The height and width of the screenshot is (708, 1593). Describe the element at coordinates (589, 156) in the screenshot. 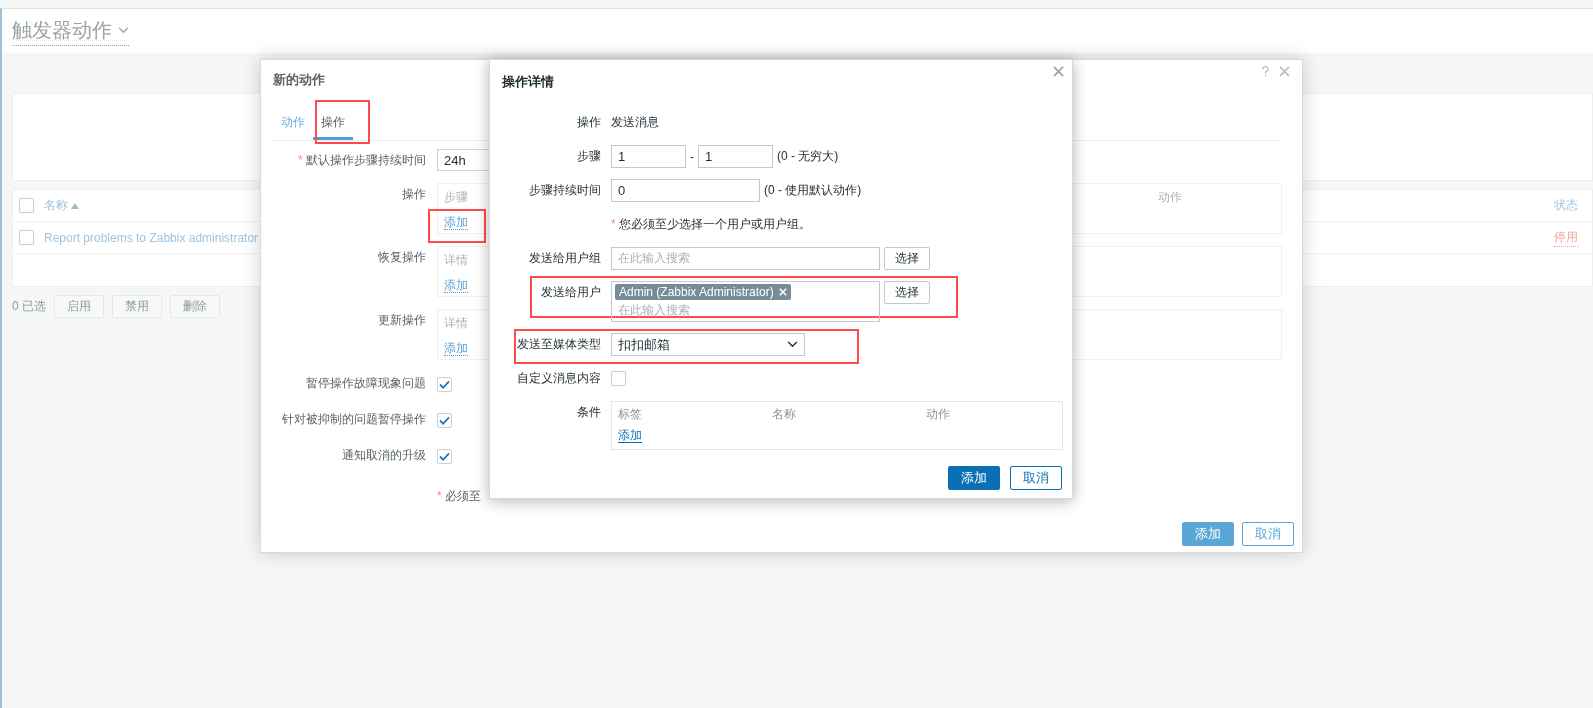

I see `field-label: 步骤` at that location.